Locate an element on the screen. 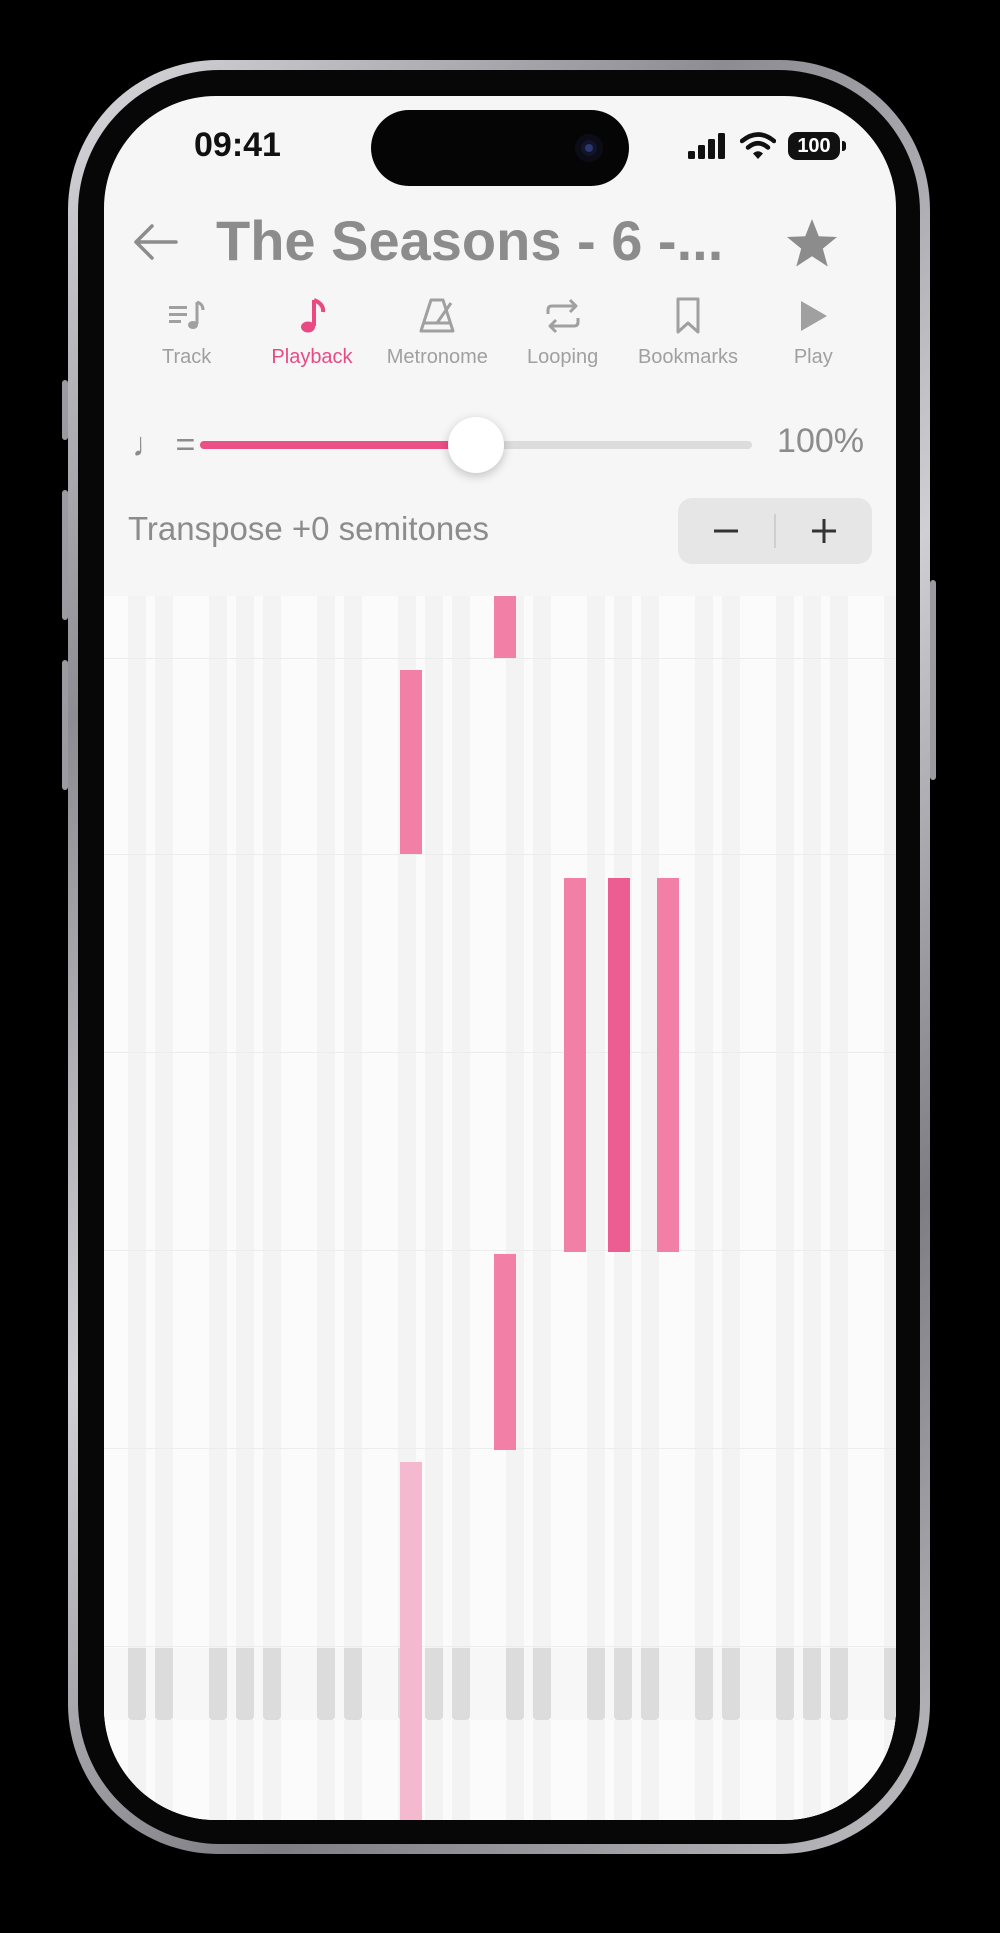 This screenshot has width=1000, height=1933. dynamic-island is located at coordinates (500, 148).